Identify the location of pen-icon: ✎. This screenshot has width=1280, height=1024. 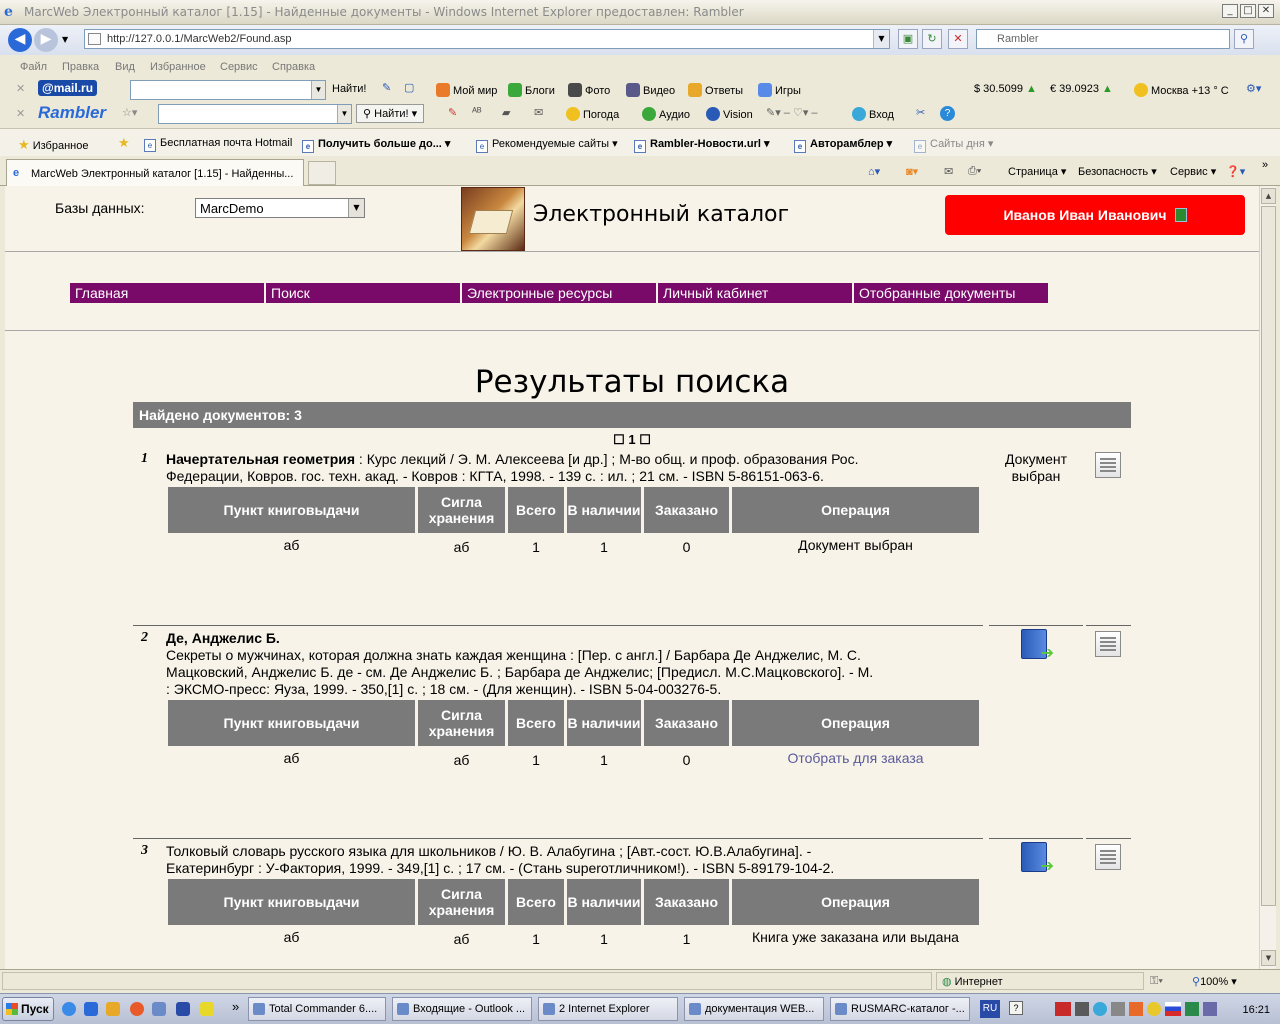
(386, 87).